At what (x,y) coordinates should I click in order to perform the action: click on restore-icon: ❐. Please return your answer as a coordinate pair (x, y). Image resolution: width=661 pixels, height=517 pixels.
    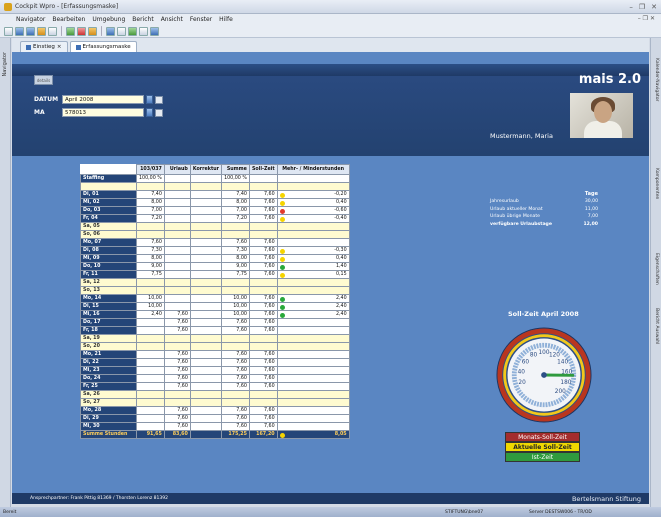
    Looking at the image, I should click on (642, 7).